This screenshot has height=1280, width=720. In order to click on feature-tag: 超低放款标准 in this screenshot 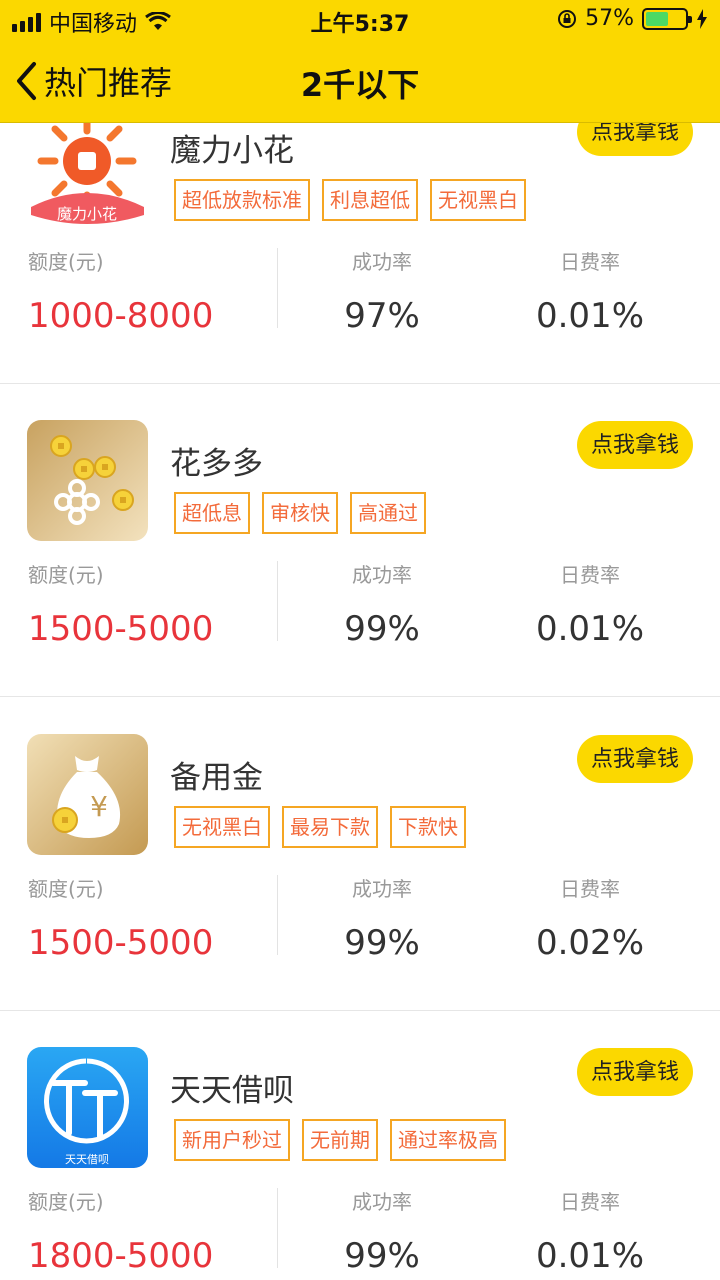, I will do `click(242, 200)`.